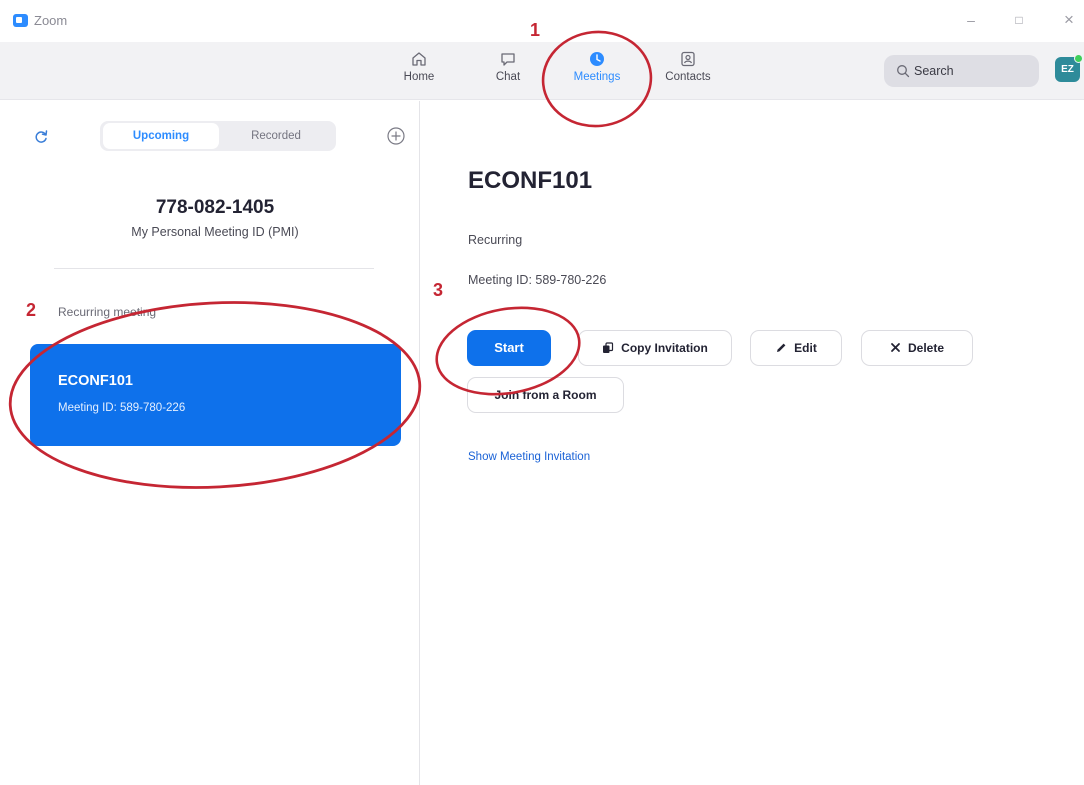 This screenshot has width=1084, height=785. Describe the element at coordinates (20, 20) in the screenshot. I see `zoom-logo-icon` at that location.